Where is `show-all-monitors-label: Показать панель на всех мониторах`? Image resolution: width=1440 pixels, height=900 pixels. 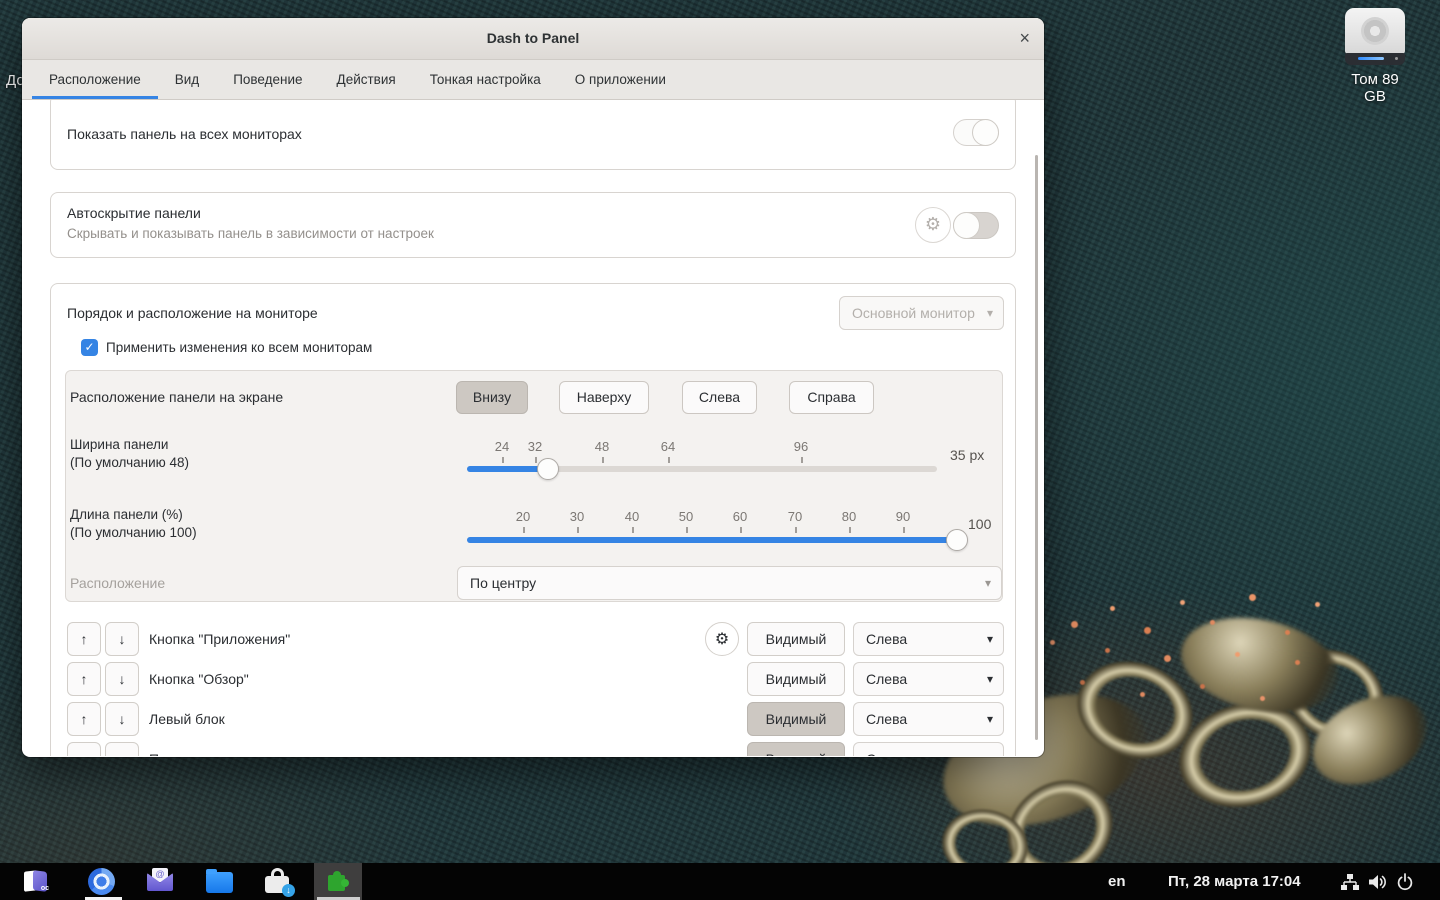
show-all-monitors-label: Показать панель на всех мониторах is located at coordinates (184, 134).